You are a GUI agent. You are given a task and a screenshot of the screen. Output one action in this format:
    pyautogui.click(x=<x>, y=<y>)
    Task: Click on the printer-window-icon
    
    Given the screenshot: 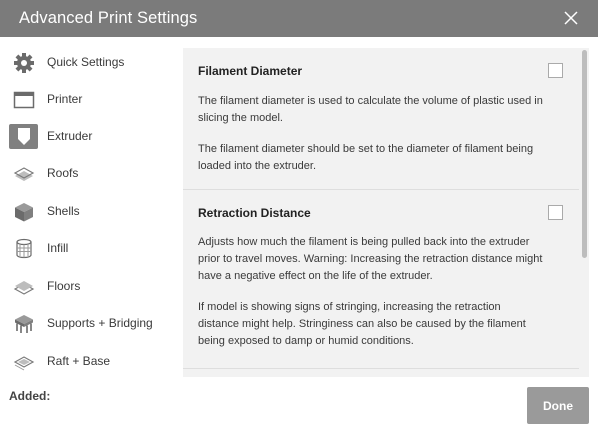 What is the action you would take?
    pyautogui.click(x=23, y=99)
    